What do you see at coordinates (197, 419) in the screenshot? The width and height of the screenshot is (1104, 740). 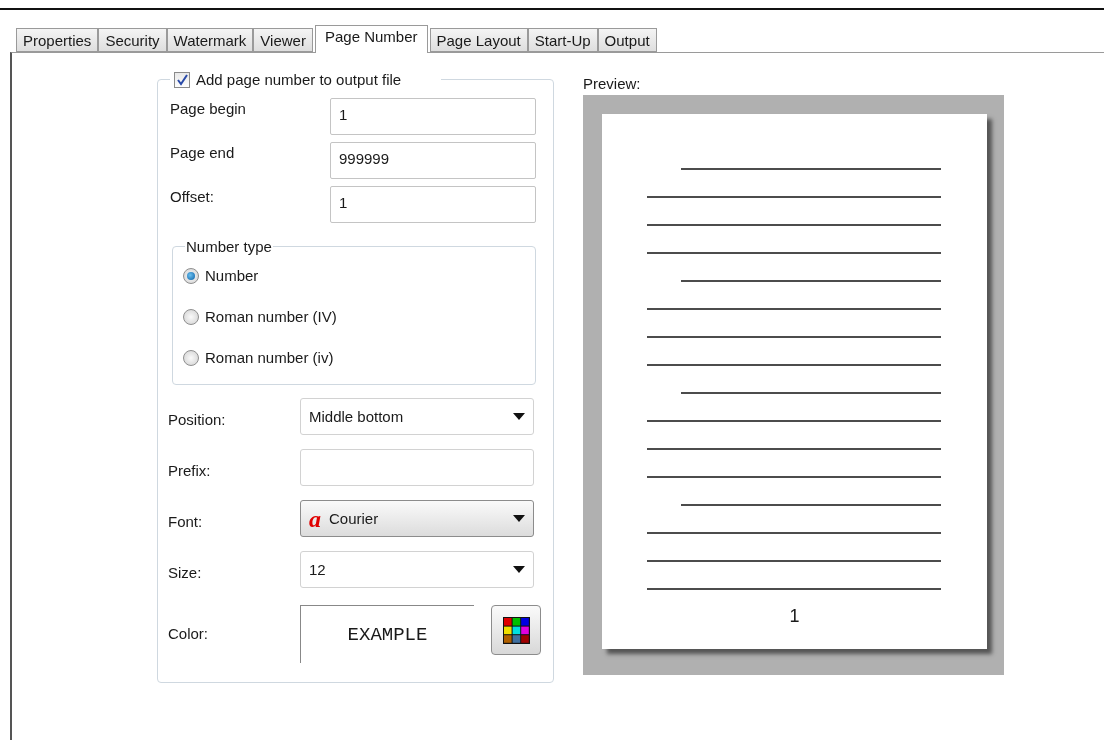 I see `field-label: Position:` at bounding box center [197, 419].